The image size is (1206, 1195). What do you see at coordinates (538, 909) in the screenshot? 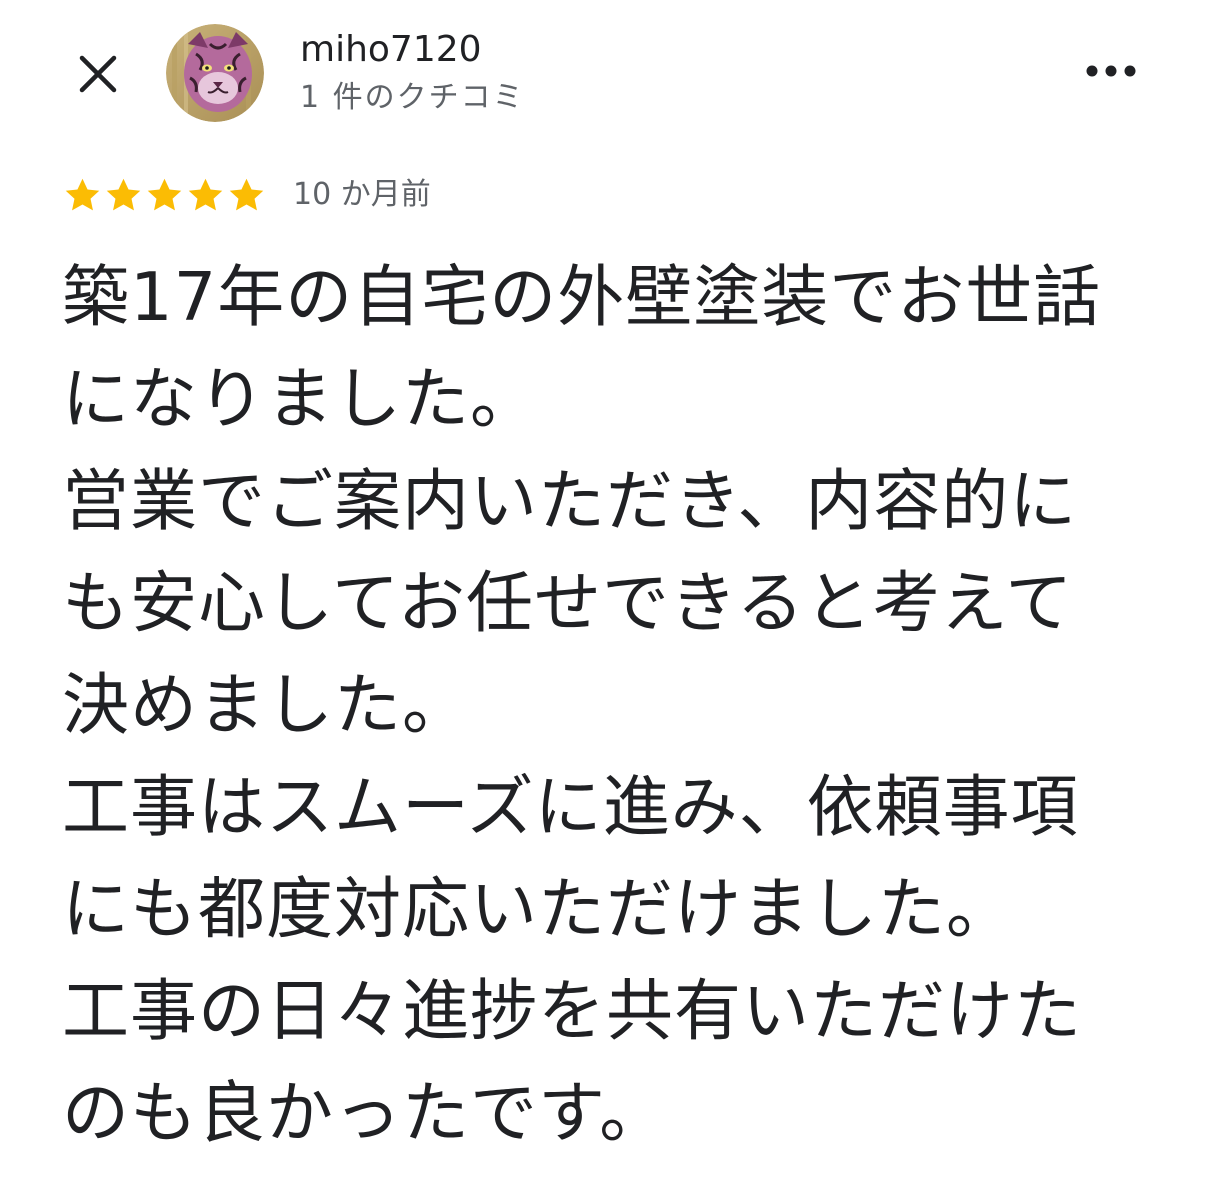
I see `review-text-line: にも都度対応いただけました。` at bounding box center [538, 909].